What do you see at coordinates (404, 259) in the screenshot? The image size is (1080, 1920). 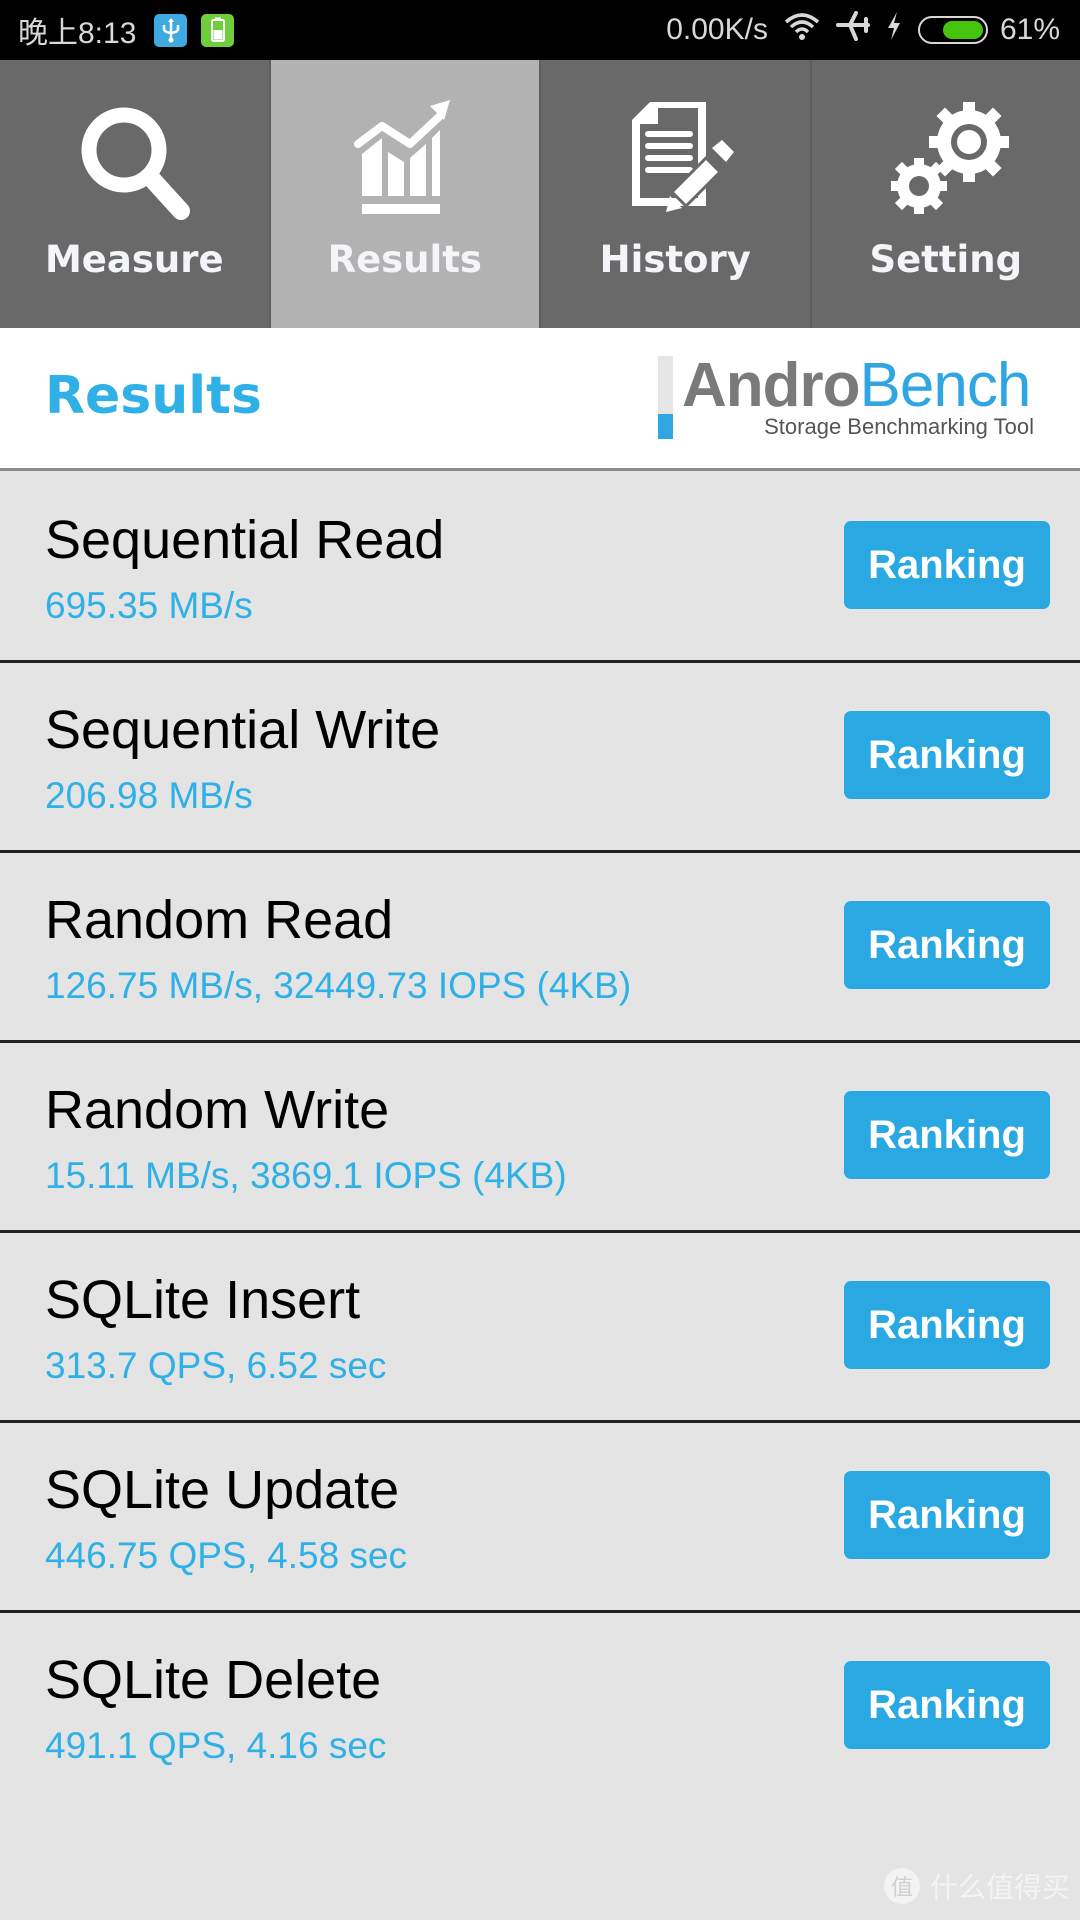 I see `tab-label: Results` at bounding box center [404, 259].